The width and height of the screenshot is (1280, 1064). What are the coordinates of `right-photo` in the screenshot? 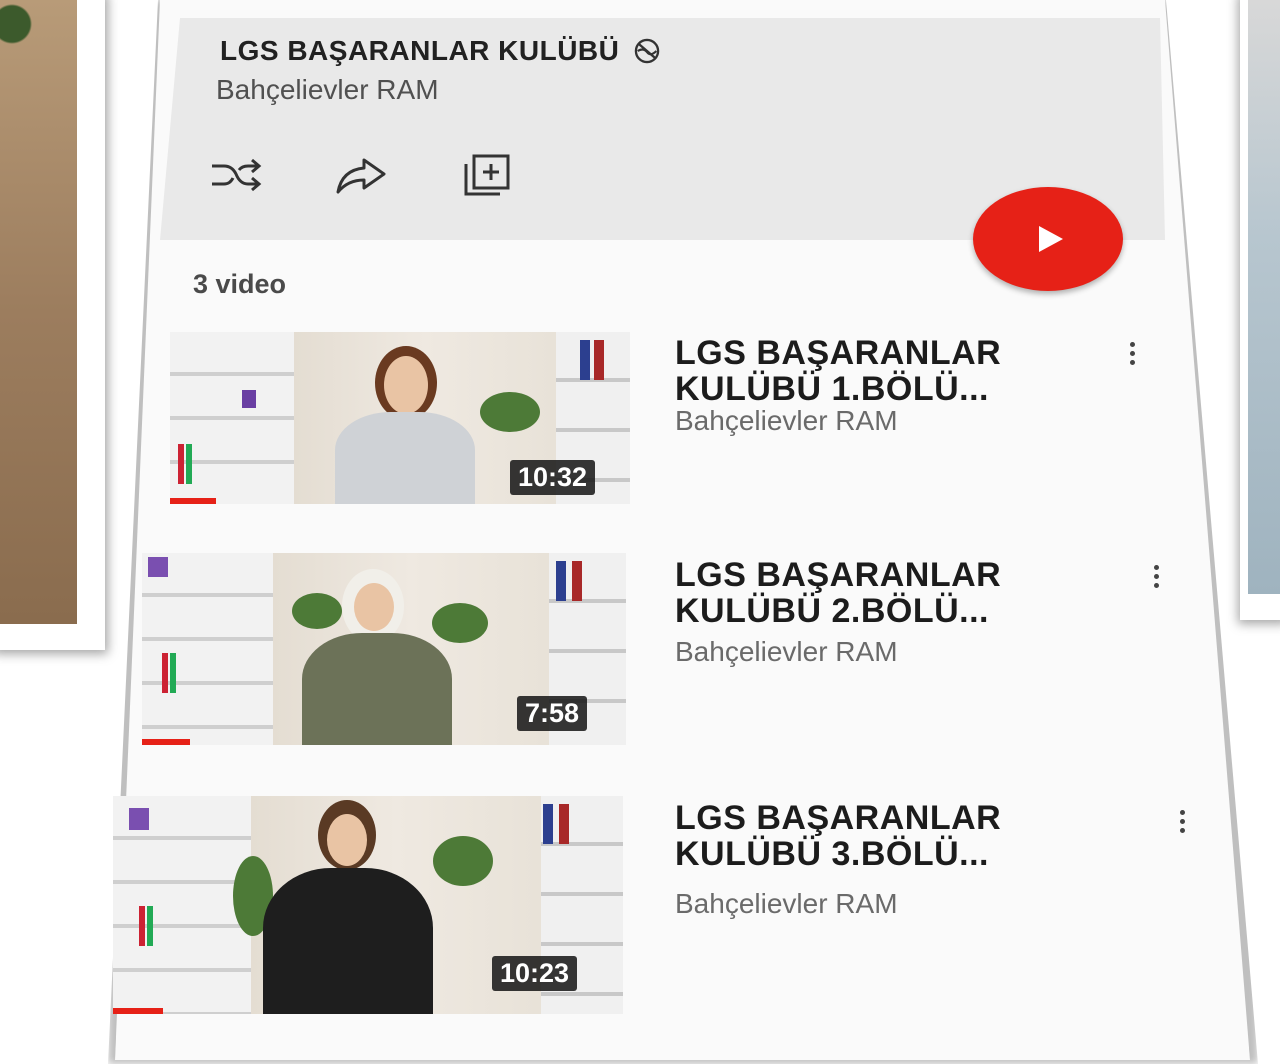 It's located at (1264, 297).